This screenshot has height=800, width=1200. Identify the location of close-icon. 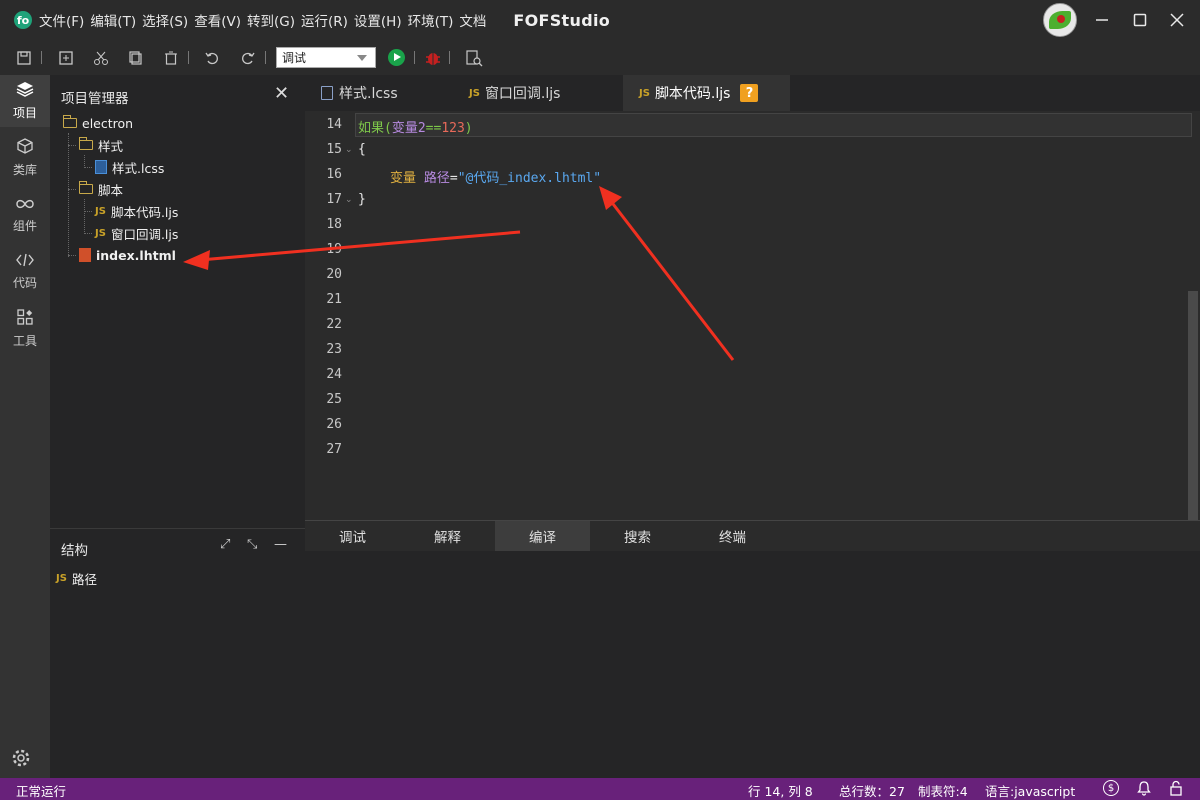
(1177, 20).